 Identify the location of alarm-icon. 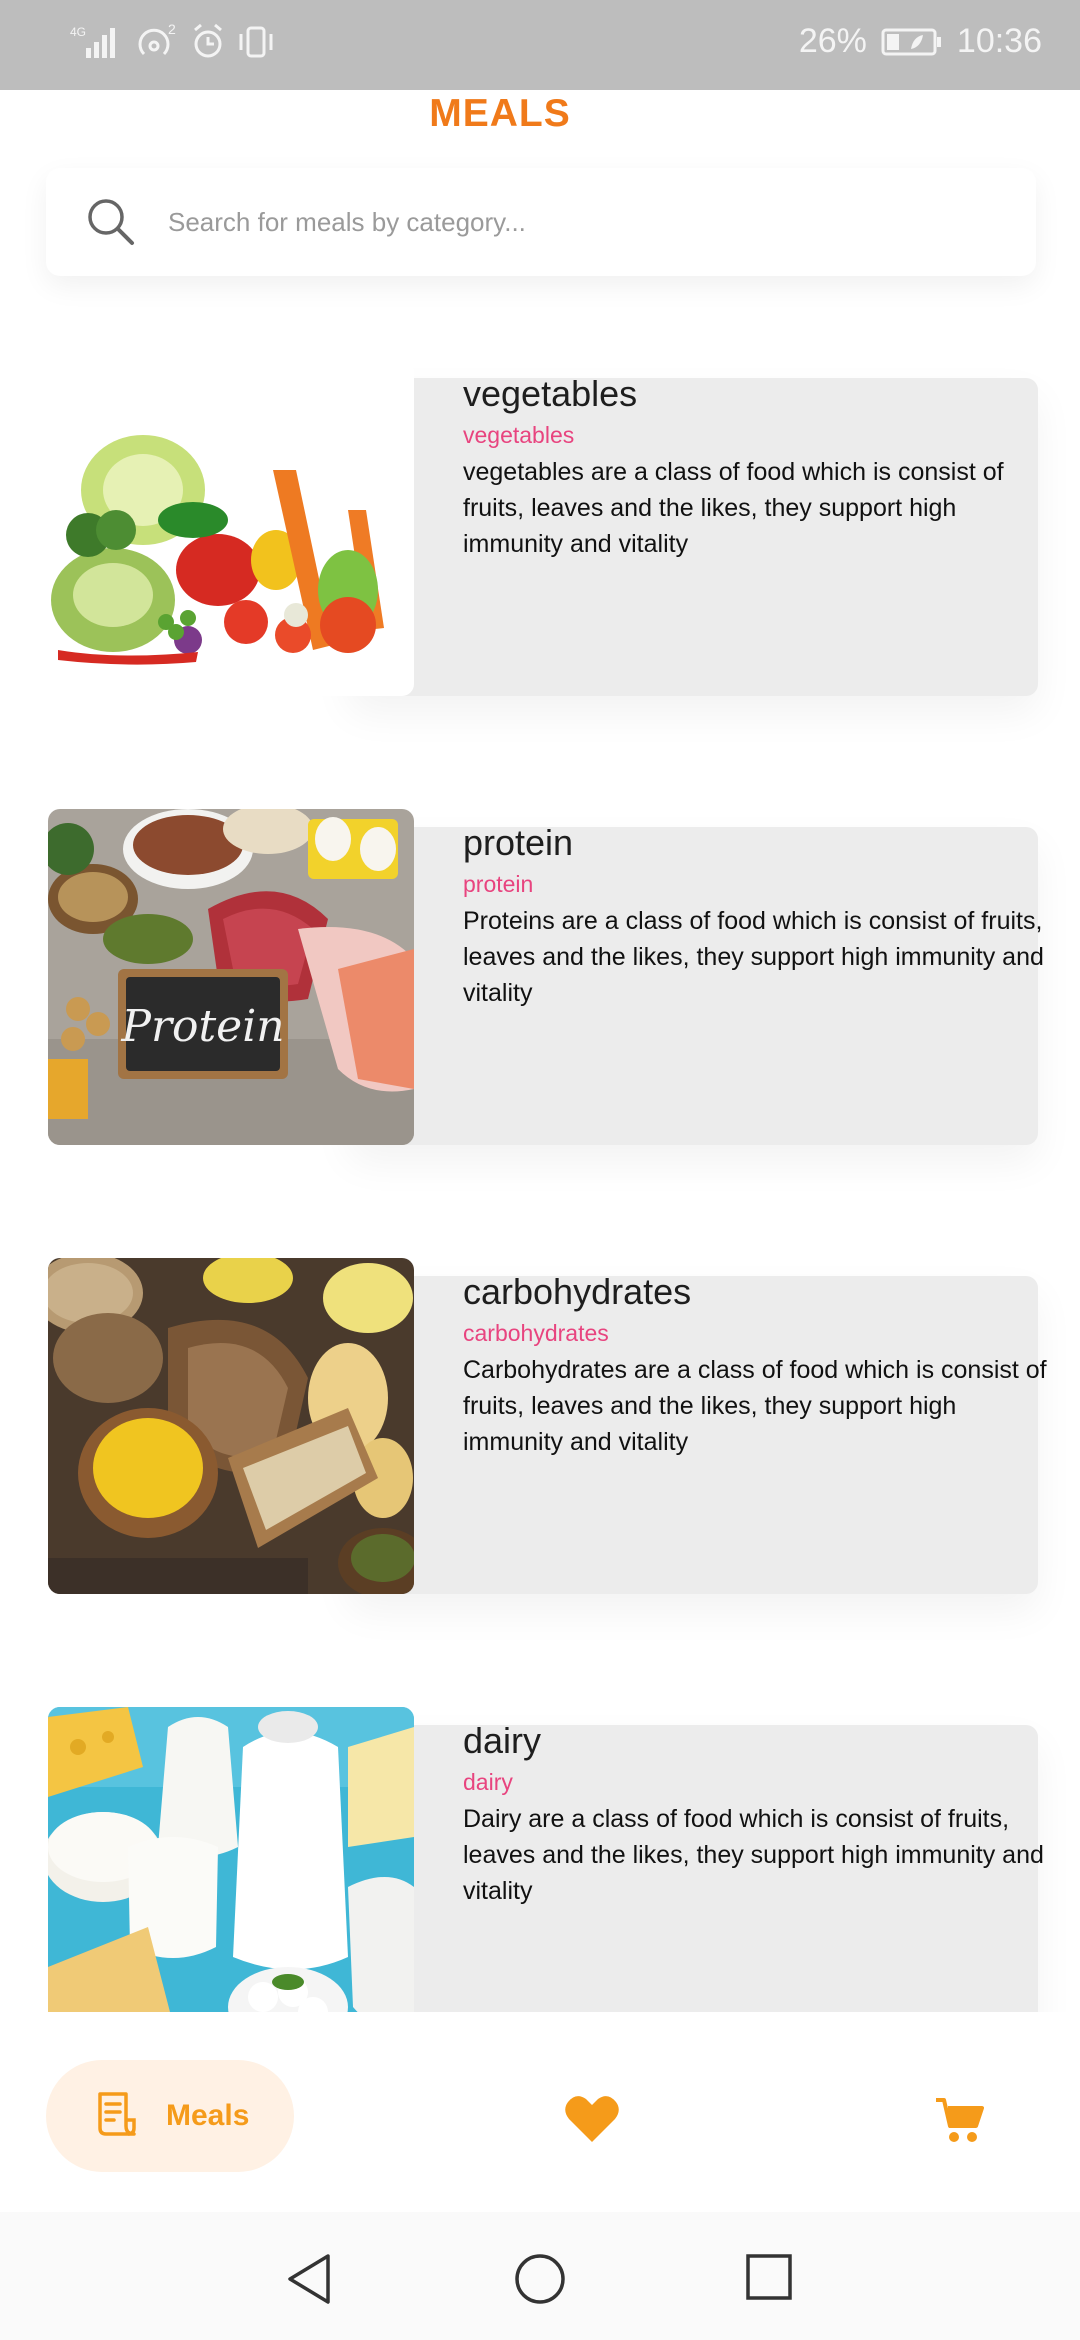
(208, 42).